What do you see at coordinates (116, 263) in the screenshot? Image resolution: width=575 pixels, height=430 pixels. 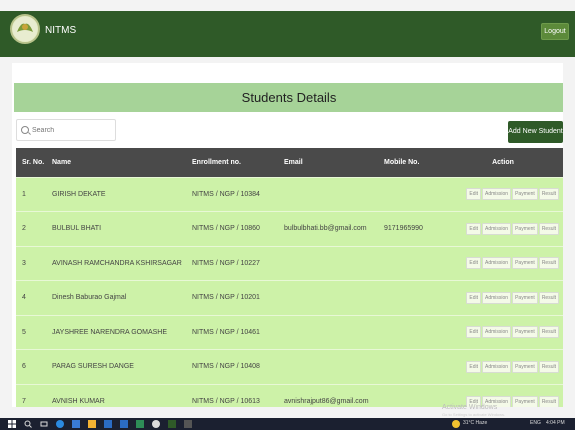 I see `cell-name: AVINASH RAMCHANDRA KSHIRSAGAR` at bounding box center [116, 263].